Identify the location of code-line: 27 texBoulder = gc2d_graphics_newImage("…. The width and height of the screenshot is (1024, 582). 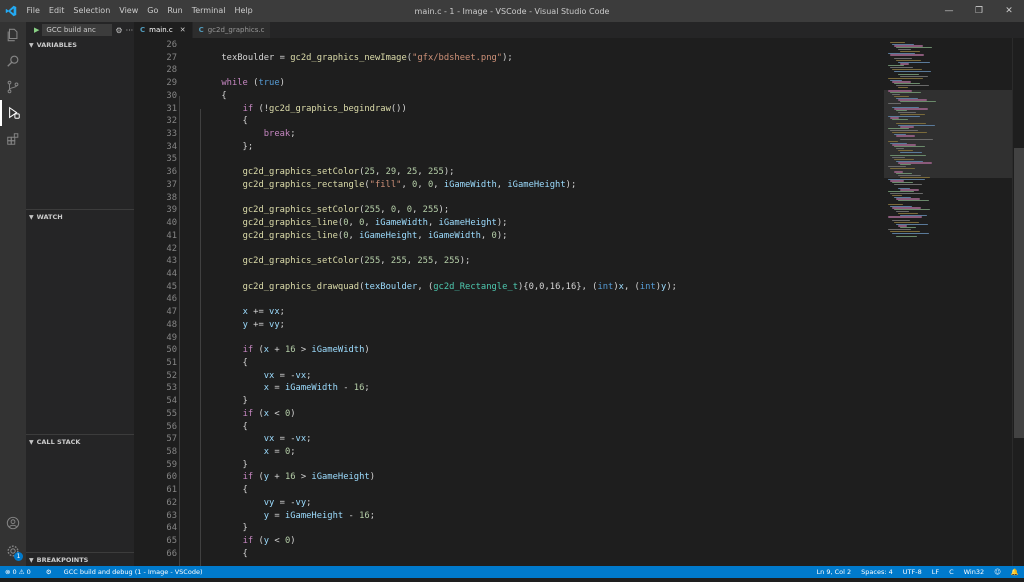
(509, 58).